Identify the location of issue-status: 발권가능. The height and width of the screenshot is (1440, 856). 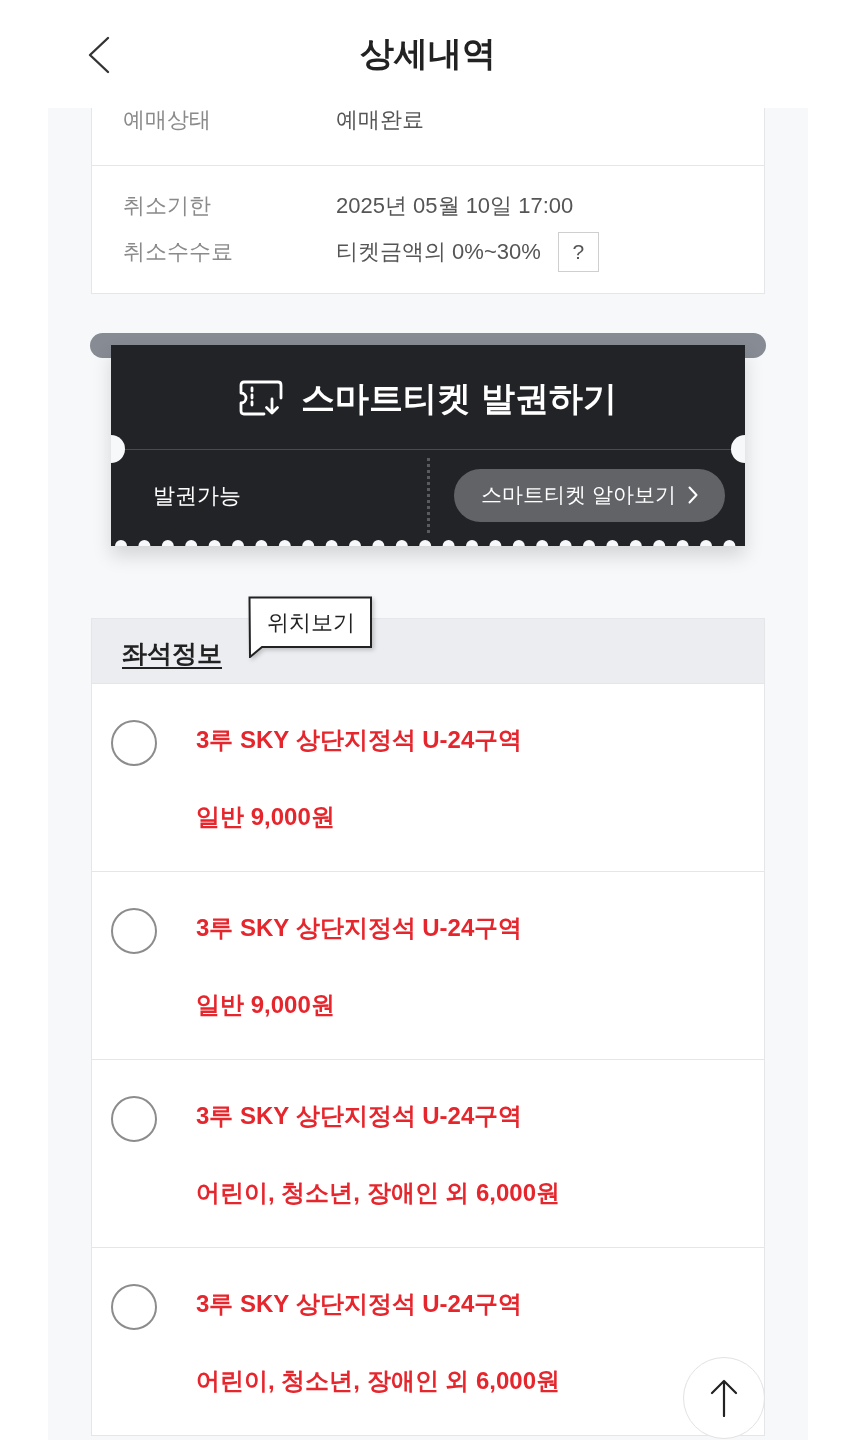
(197, 495).